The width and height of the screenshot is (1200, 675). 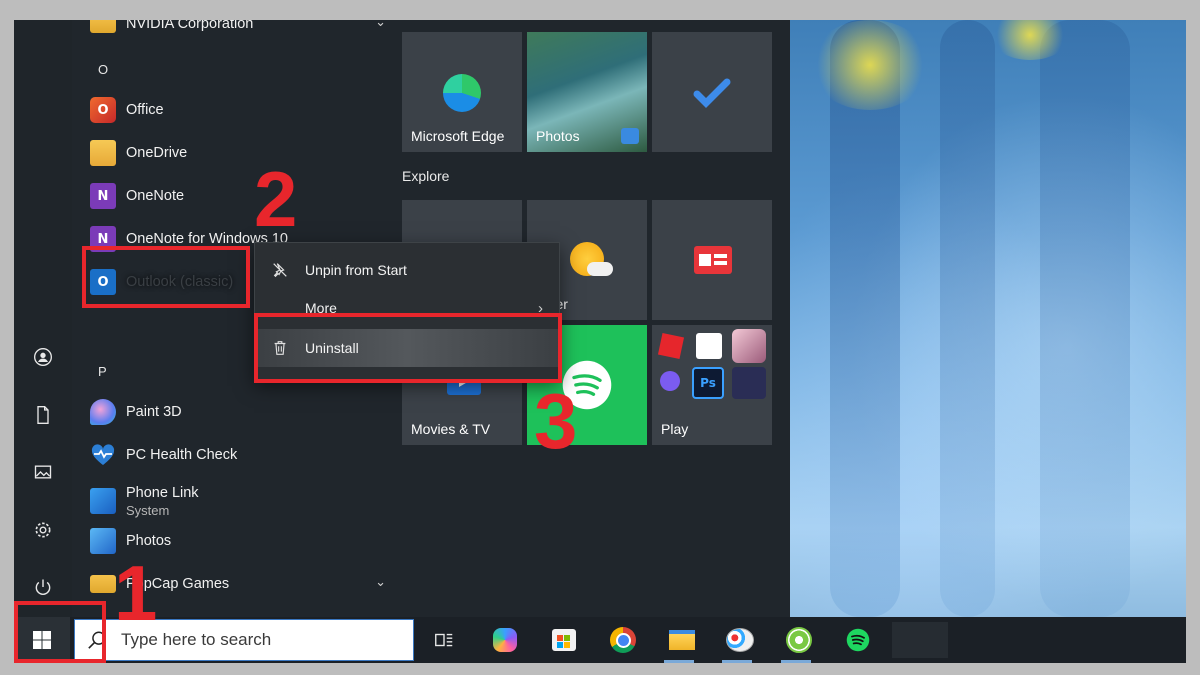 What do you see at coordinates (43, 530) in the screenshot?
I see `settings-icon` at bounding box center [43, 530].